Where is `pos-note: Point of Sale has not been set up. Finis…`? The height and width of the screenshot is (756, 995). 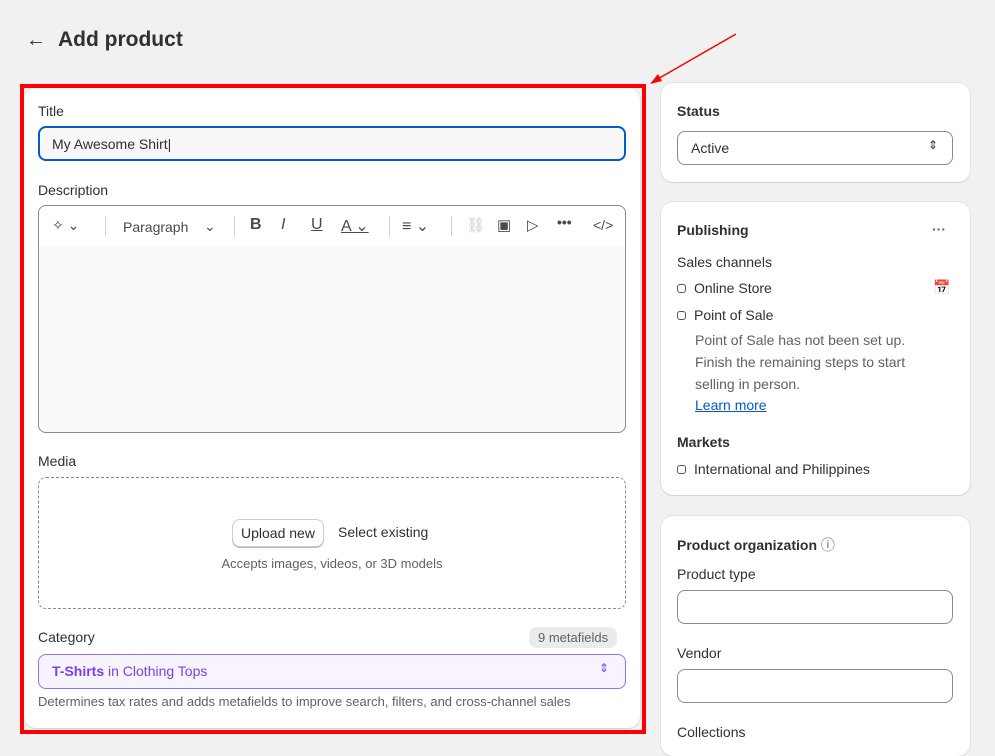
pos-note: Point of Sale has not been set up. Finis… is located at coordinates (800, 362).